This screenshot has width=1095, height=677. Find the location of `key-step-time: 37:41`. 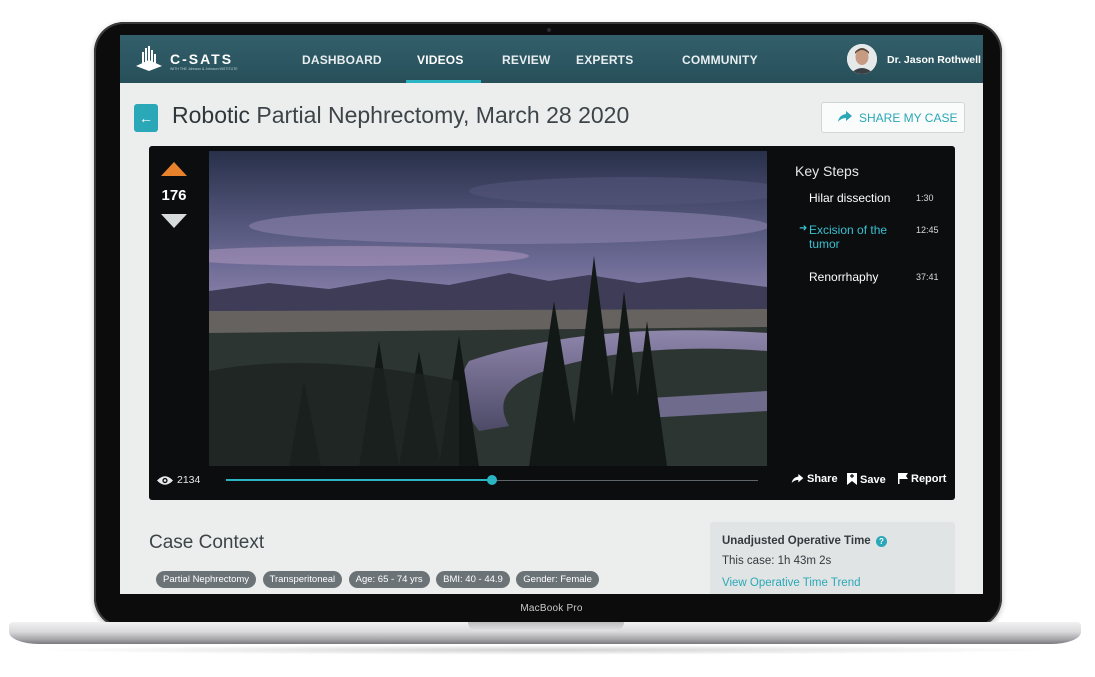

key-step-time: 37:41 is located at coordinates (927, 277).